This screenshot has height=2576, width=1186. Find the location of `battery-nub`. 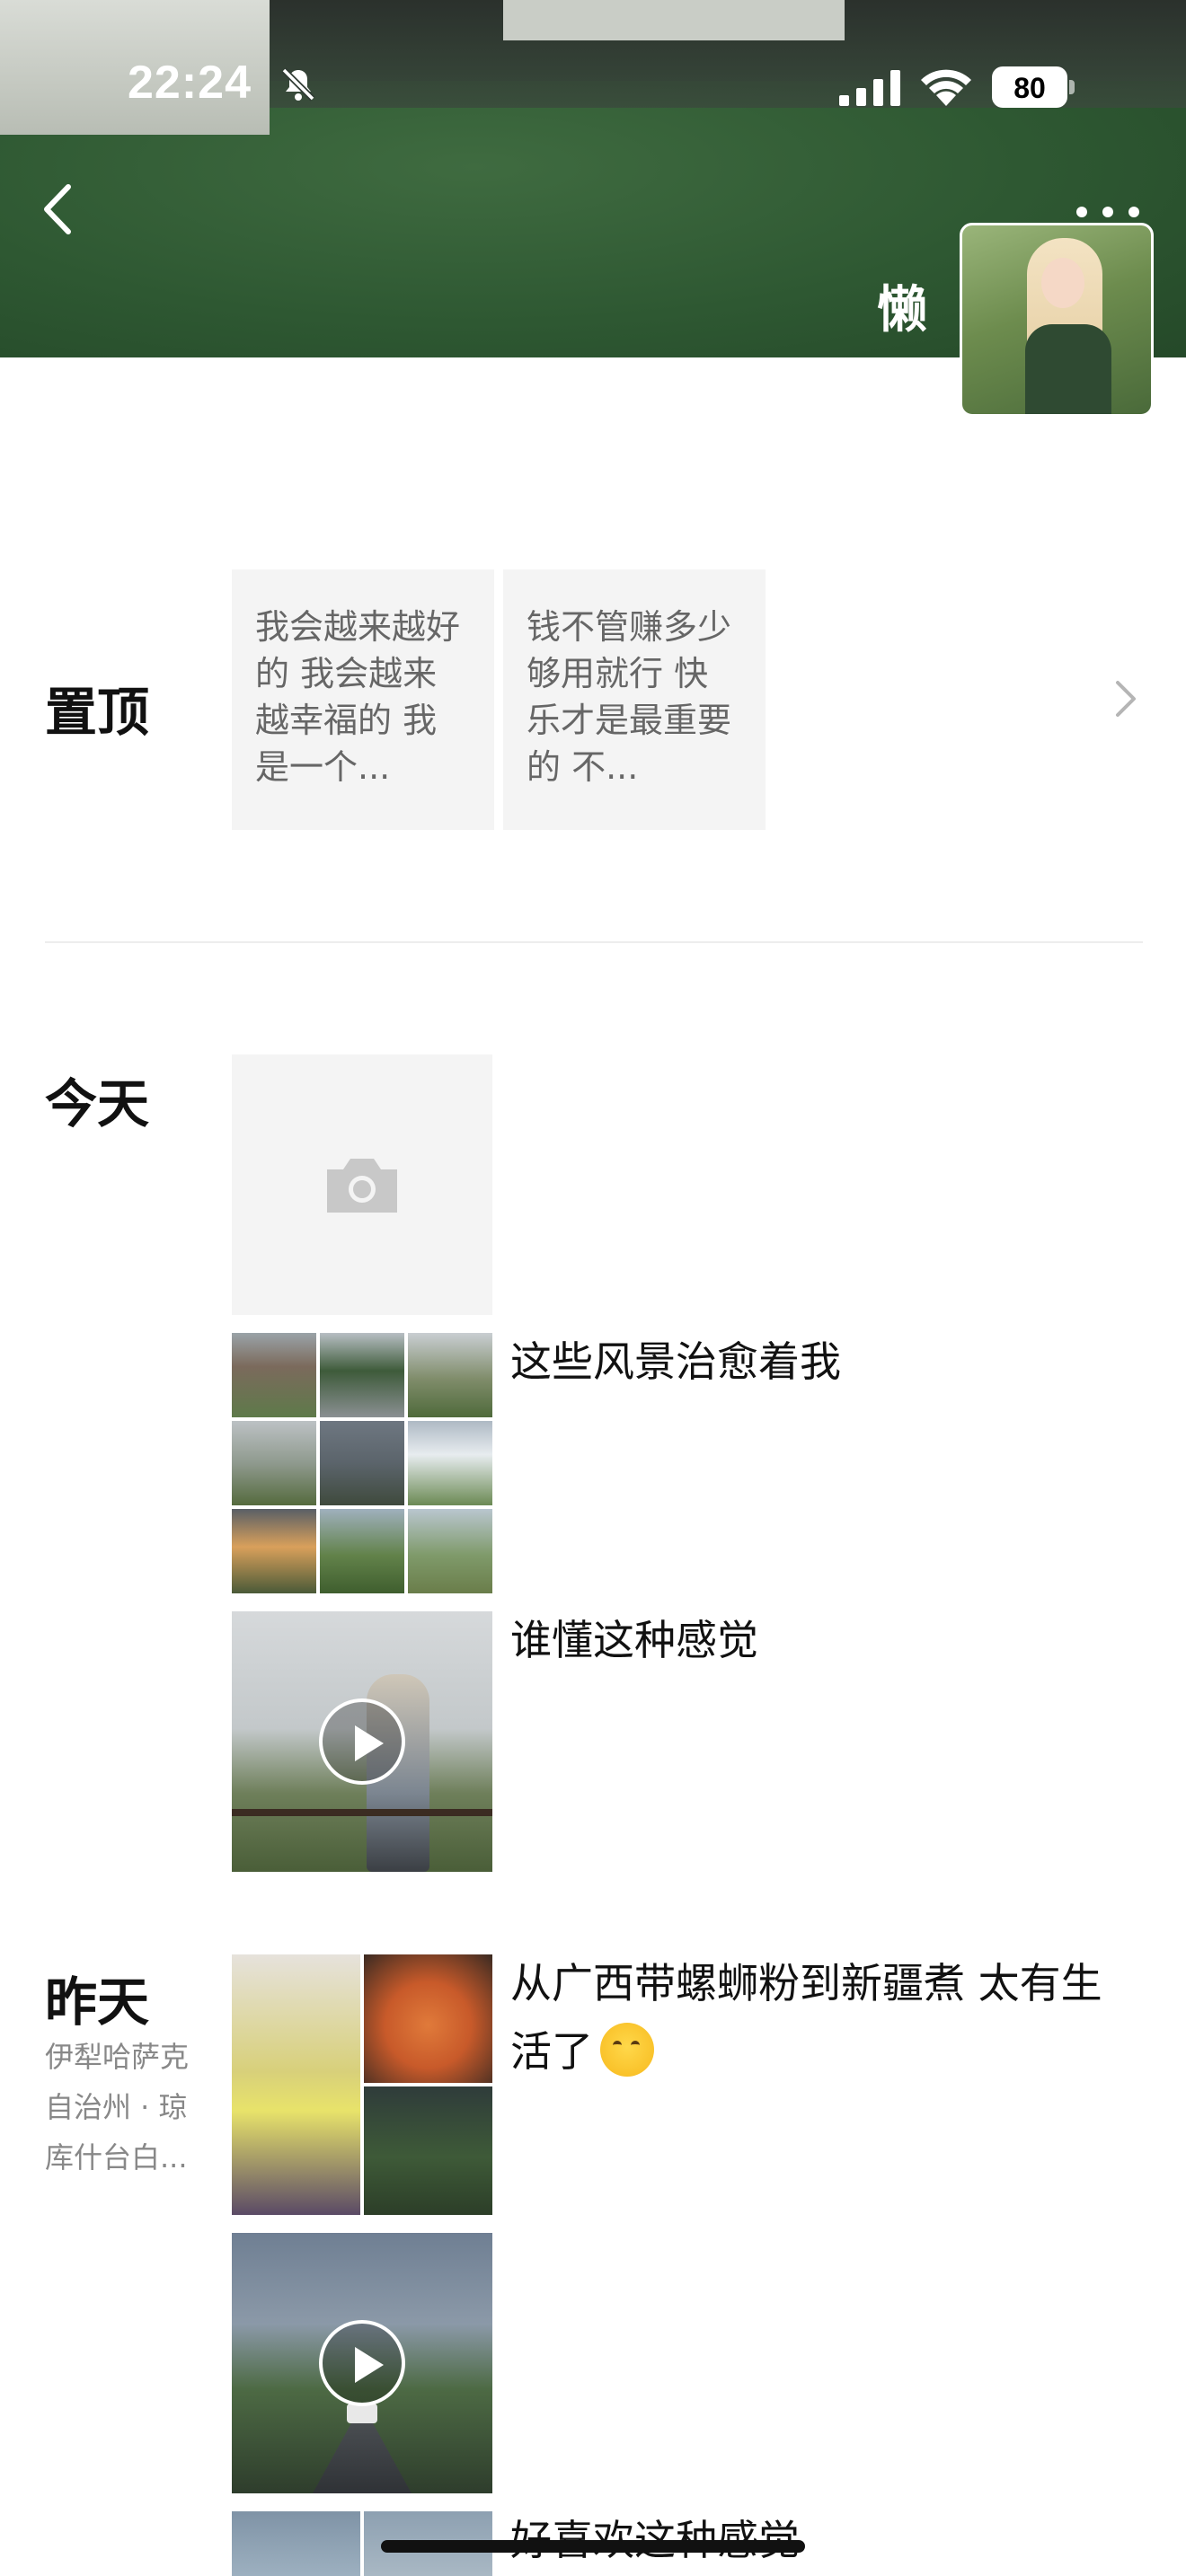

battery-nub is located at coordinates (1072, 87).